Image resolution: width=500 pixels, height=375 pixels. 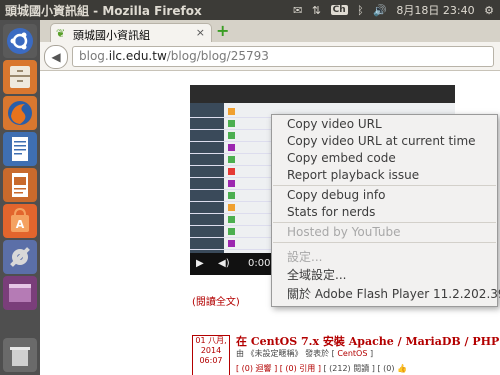 What do you see at coordinates (297, 10) in the screenshot?
I see `mail-icon: ✉` at bounding box center [297, 10].